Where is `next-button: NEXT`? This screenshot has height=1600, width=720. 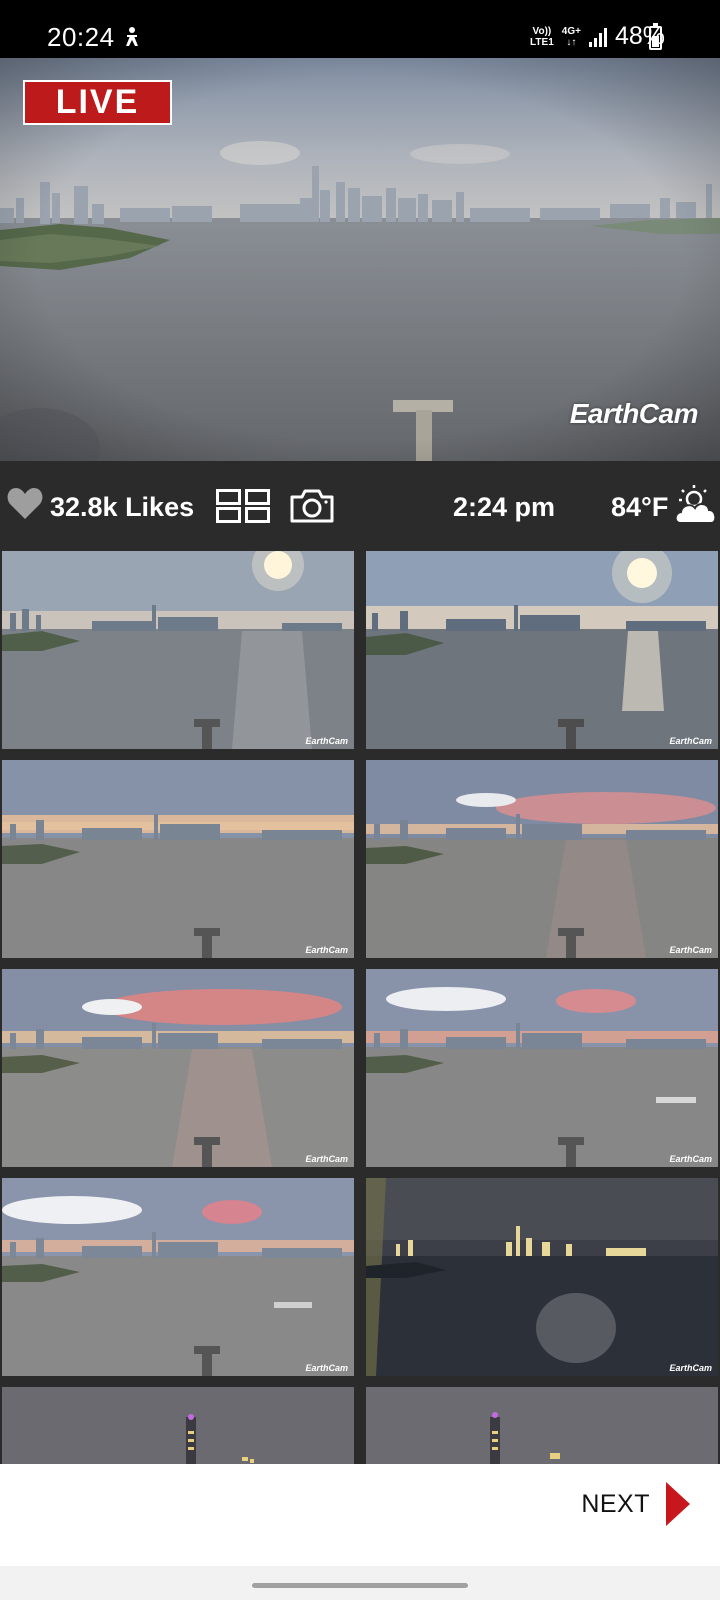 next-button: NEXT is located at coordinates (635, 1504).